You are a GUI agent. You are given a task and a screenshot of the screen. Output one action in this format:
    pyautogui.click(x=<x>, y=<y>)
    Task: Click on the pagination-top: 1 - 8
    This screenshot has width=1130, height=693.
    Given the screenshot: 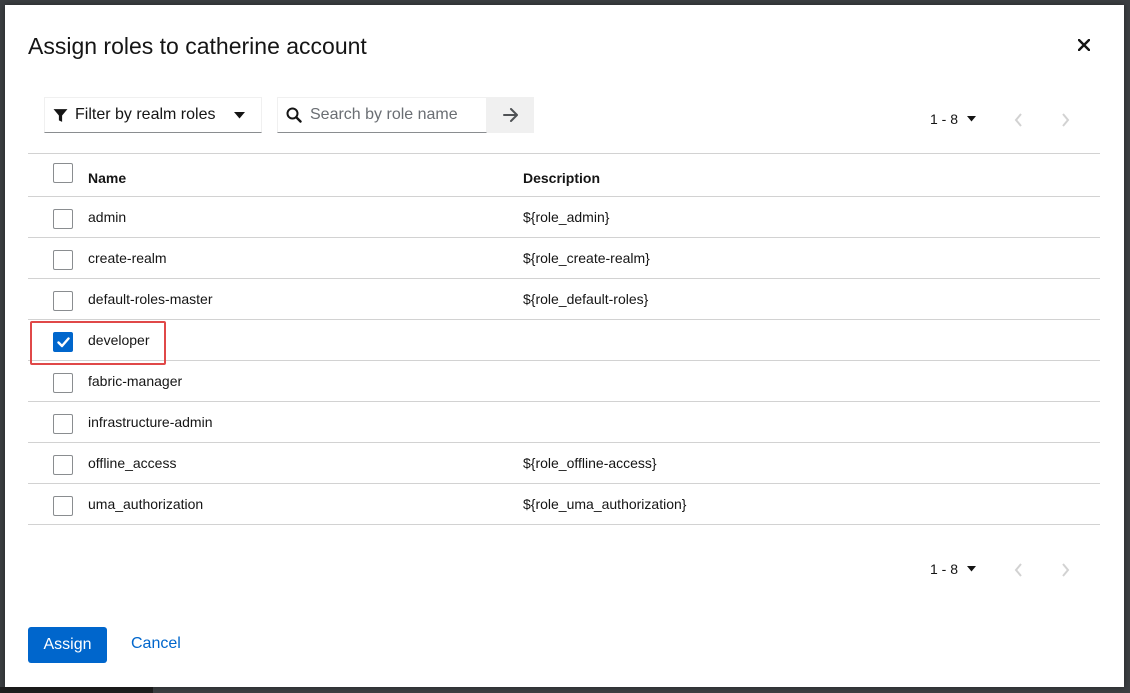 What is the action you would take?
    pyautogui.click(x=1020, y=120)
    